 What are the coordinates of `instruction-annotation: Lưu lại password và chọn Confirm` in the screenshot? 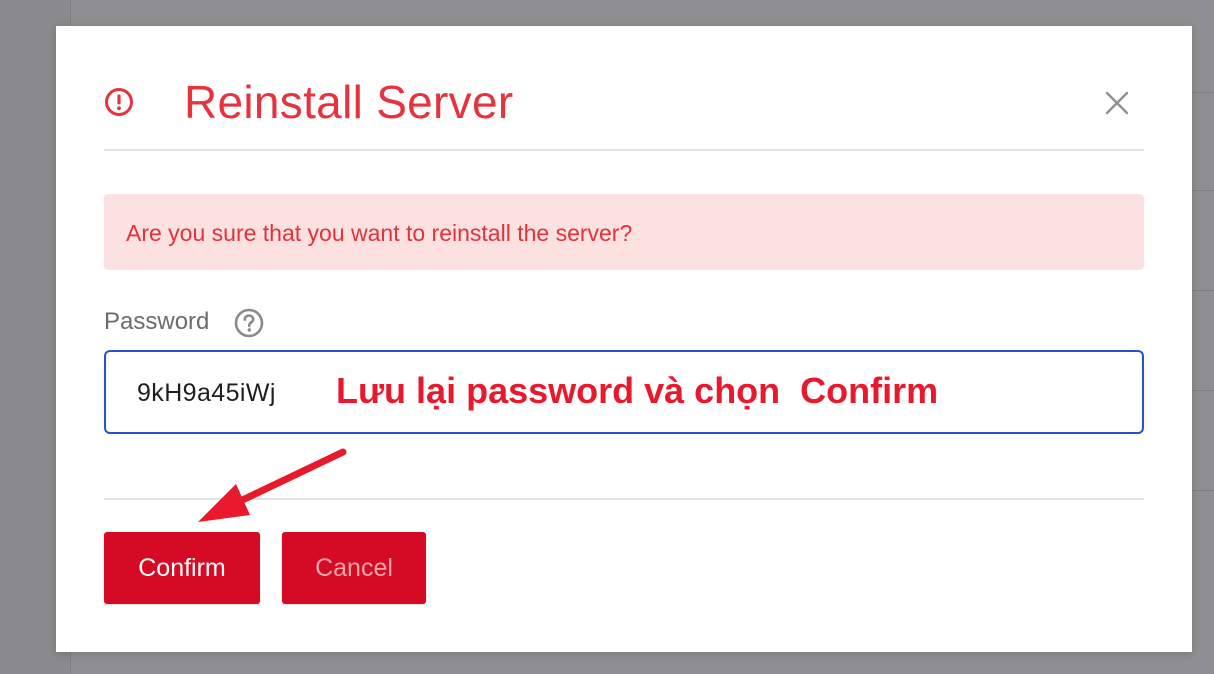 It's located at (637, 390).